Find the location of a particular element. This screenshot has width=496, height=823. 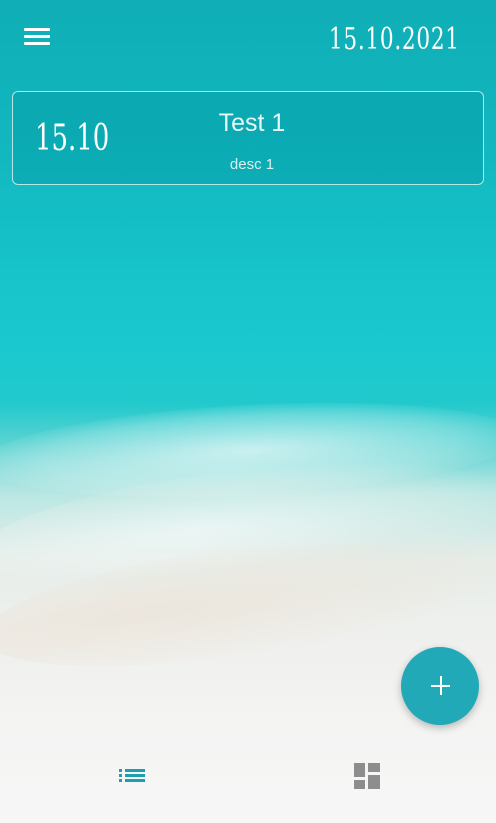

plus-icon is located at coordinates (440, 685).